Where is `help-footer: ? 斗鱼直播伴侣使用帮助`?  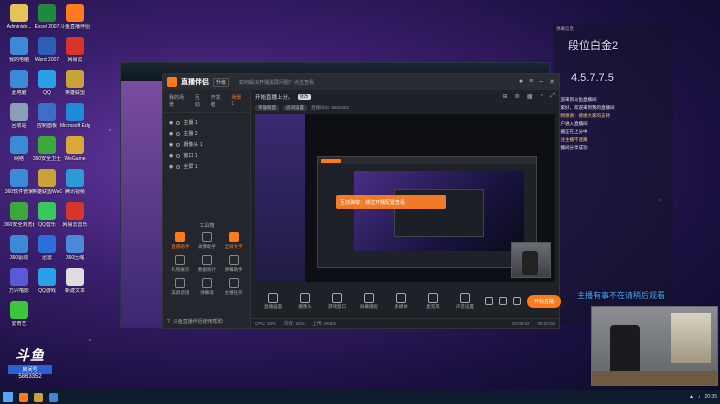
help-footer: ? 斗鱼直播伴侣使用帮助 is located at coordinates (195, 322).